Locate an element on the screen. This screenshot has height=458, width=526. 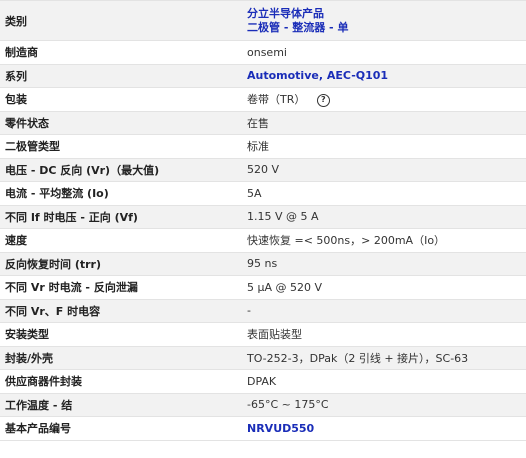
table-row: 工作温度 - 结 -65°C ~ 175°C is located at coordinates (263, 405).